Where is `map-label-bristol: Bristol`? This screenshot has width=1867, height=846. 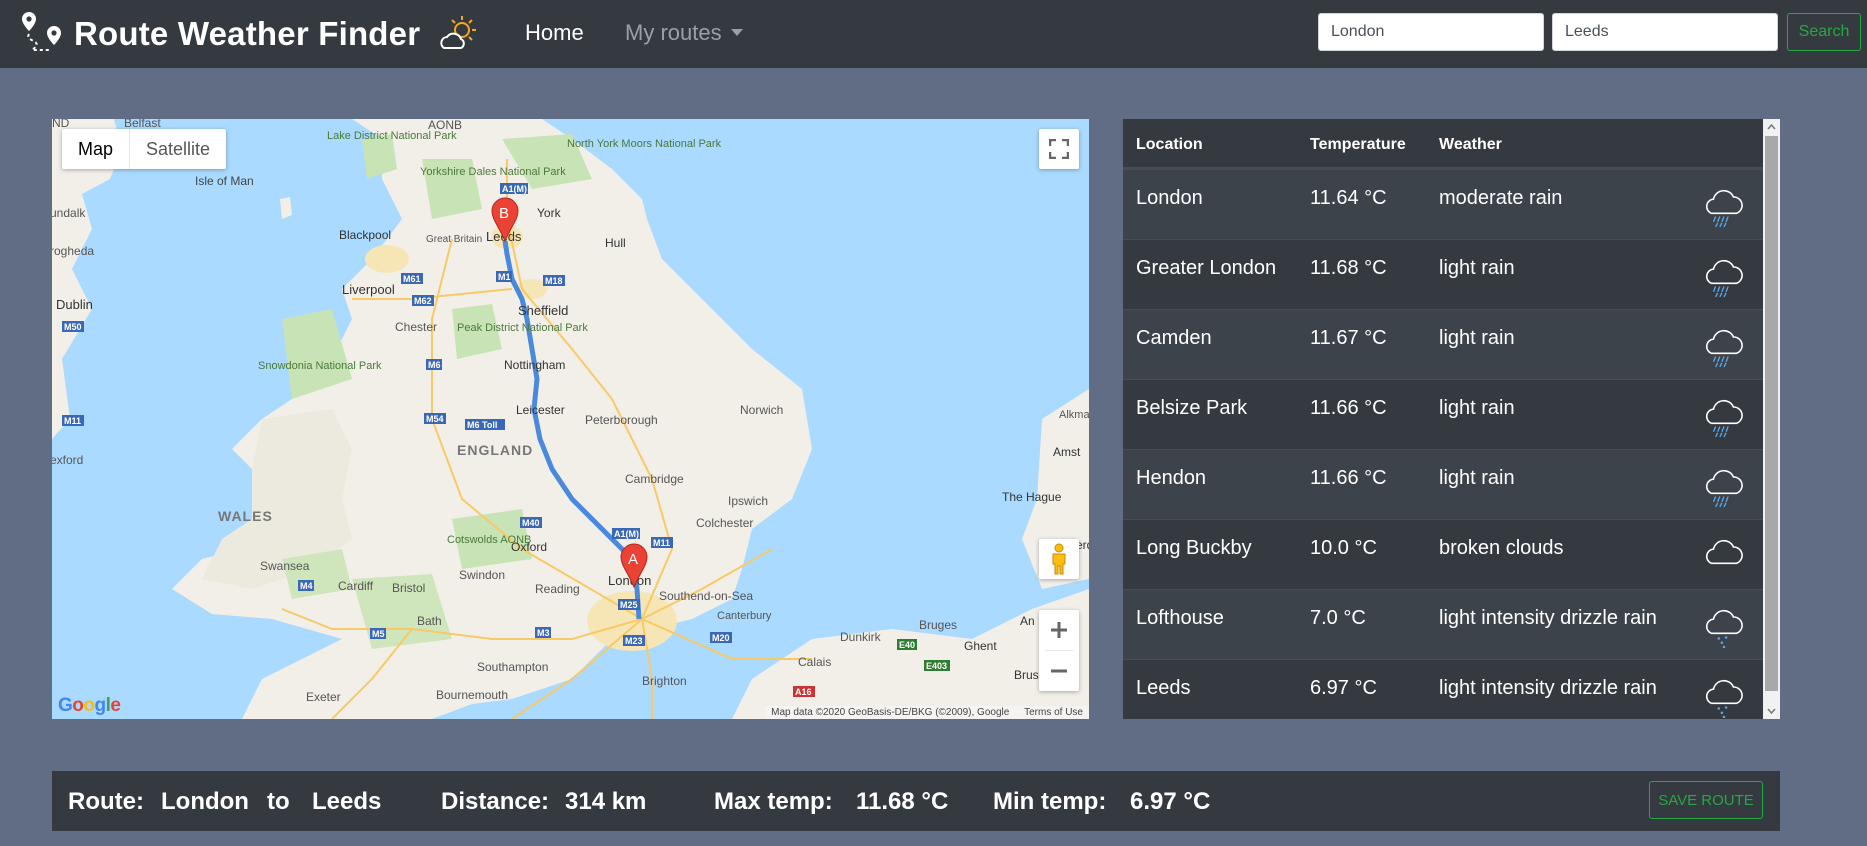
map-label-bristol: Bristol is located at coordinates (408, 588).